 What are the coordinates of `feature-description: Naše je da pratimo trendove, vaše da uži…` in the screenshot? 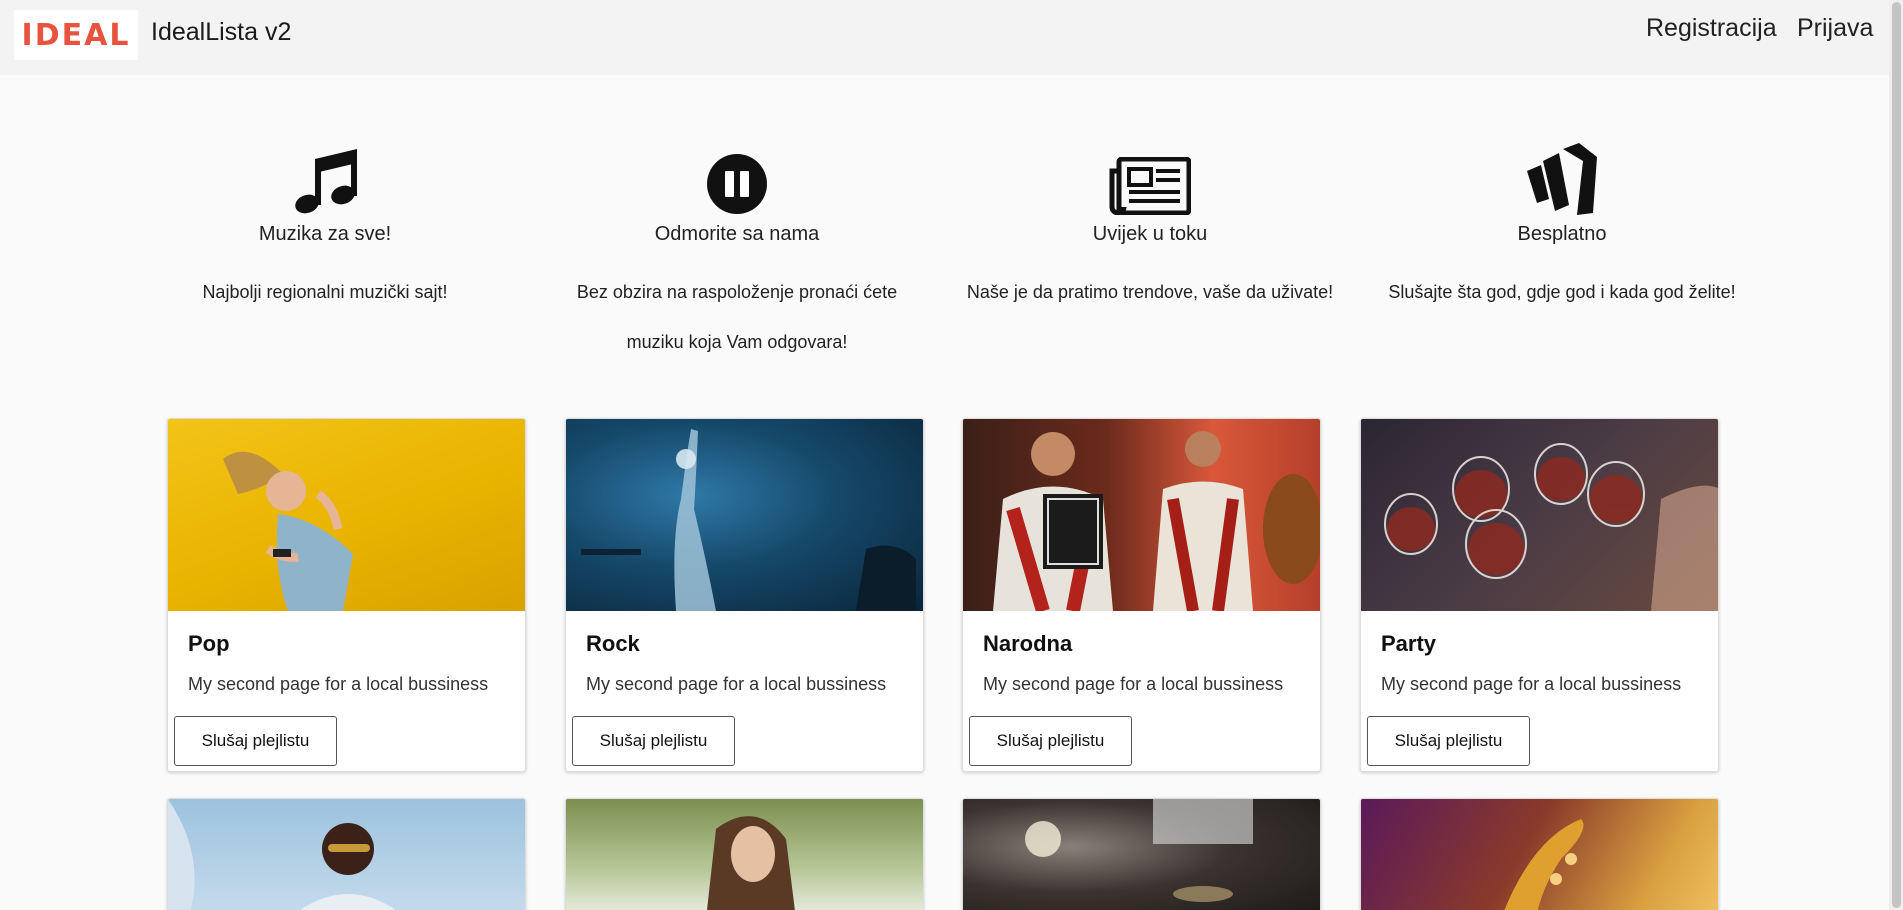 It's located at (1150, 292).